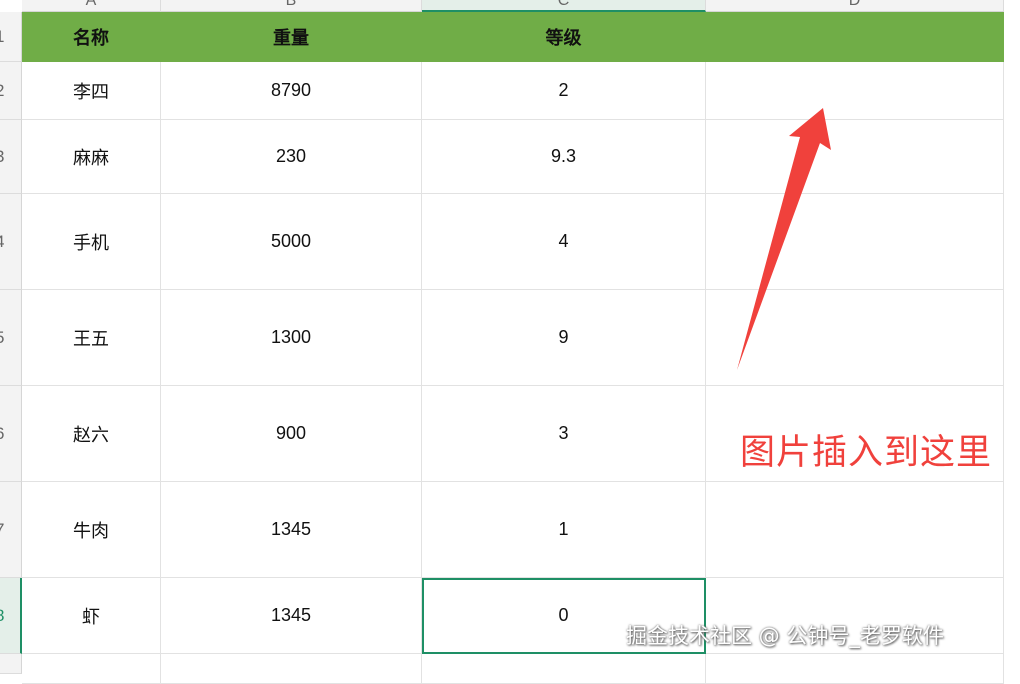 The width and height of the screenshot is (1020, 684). Describe the element at coordinates (564, 157) in the screenshot. I see `cell-grade: 9.3` at that location.